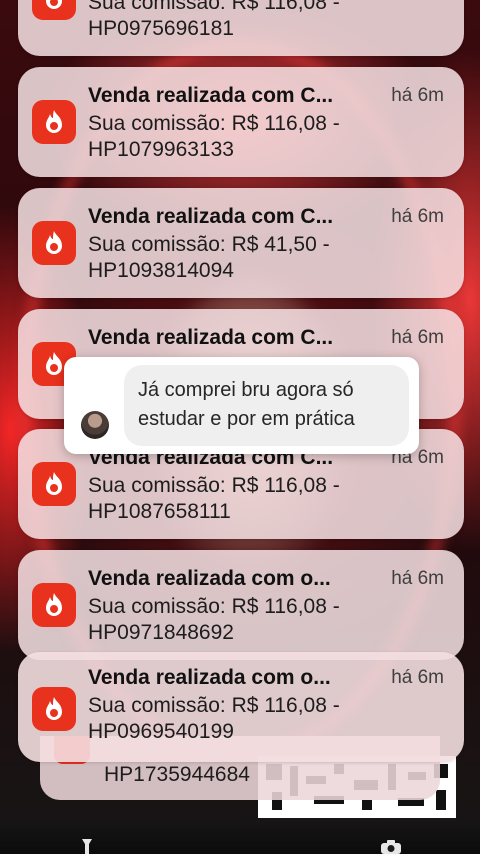 This screenshot has height=854, width=480. Describe the element at coordinates (161, 632) in the screenshot. I see `notification-order-id: HP0971848692` at that location.